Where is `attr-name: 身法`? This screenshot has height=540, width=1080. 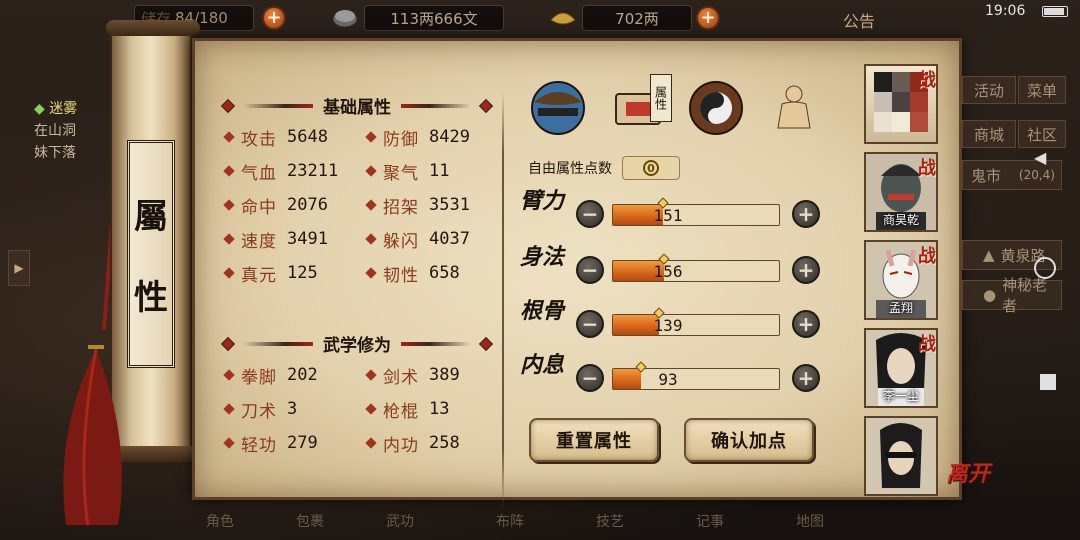 attr-name: 身法 is located at coordinates (542, 257).